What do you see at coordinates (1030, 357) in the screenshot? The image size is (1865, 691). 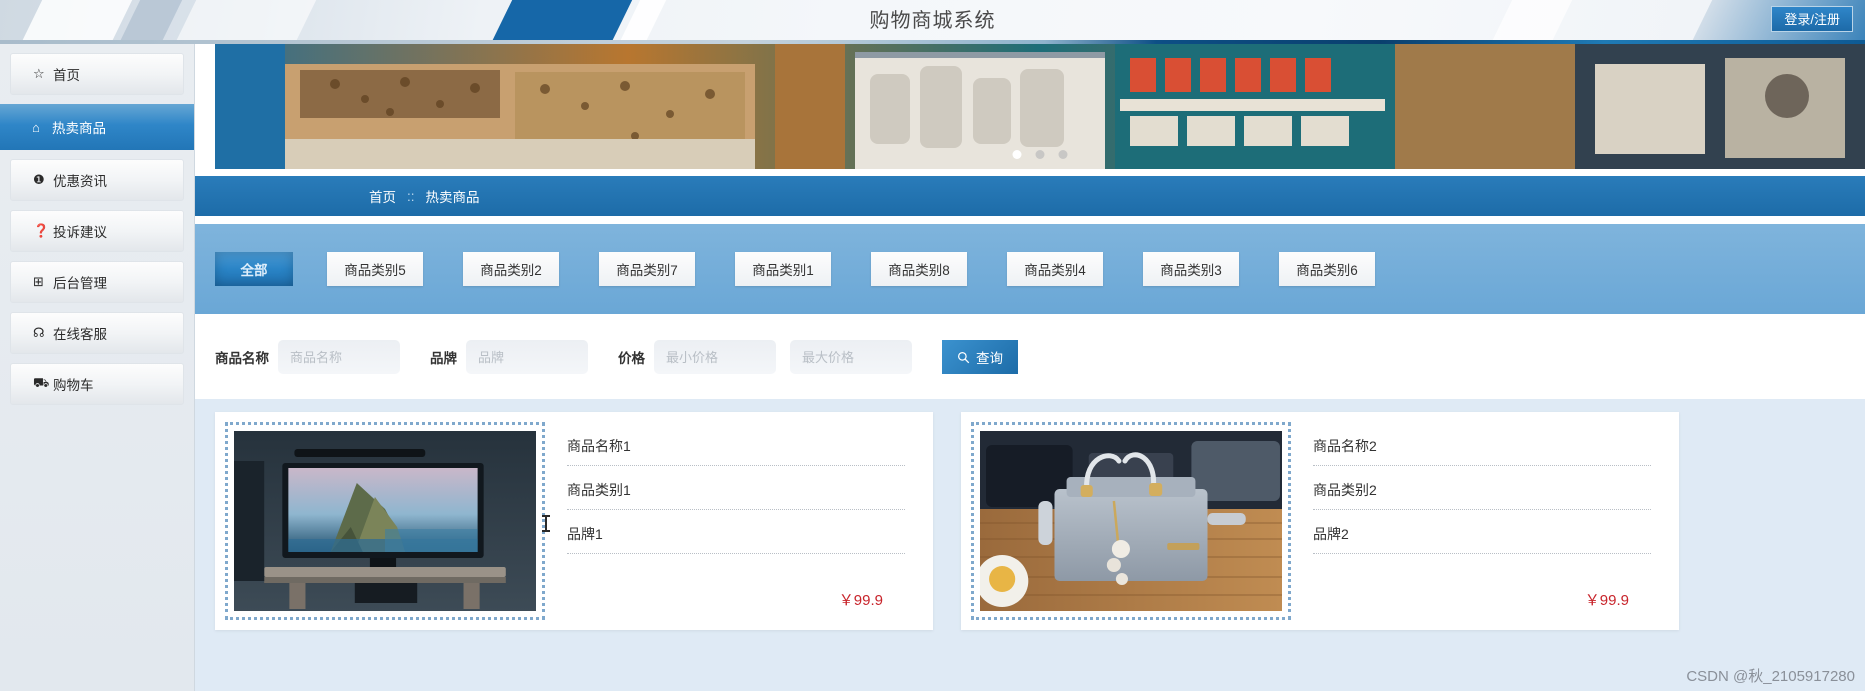 I see `search-filter-bar: 商品名称 品牌 价格 查询` at bounding box center [1030, 357].